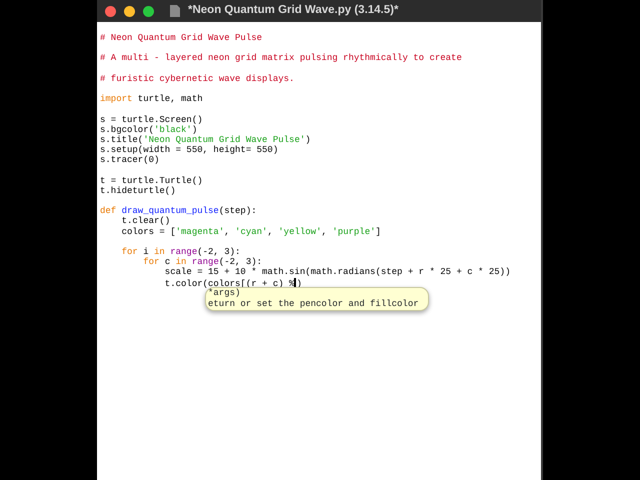 This screenshot has width=640, height=480. I want to click on close-button, so click(110, 11).